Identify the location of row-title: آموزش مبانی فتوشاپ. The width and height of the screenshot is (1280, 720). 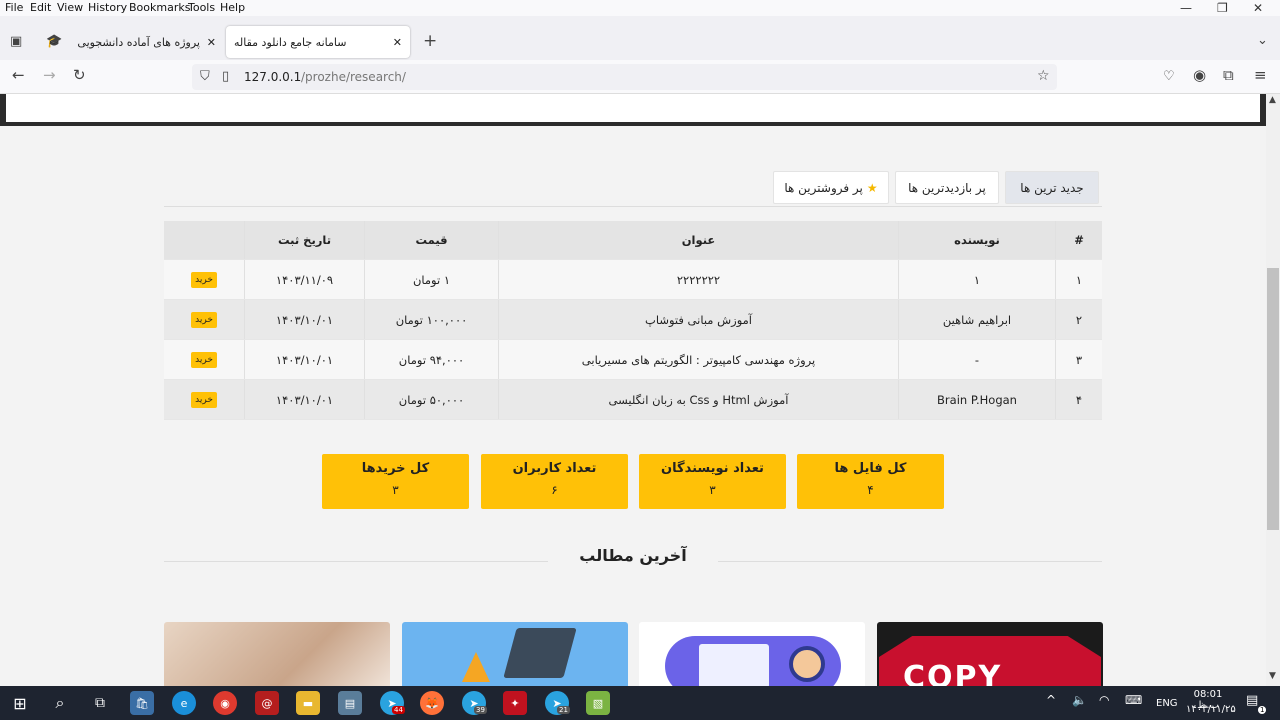
(698, 319).